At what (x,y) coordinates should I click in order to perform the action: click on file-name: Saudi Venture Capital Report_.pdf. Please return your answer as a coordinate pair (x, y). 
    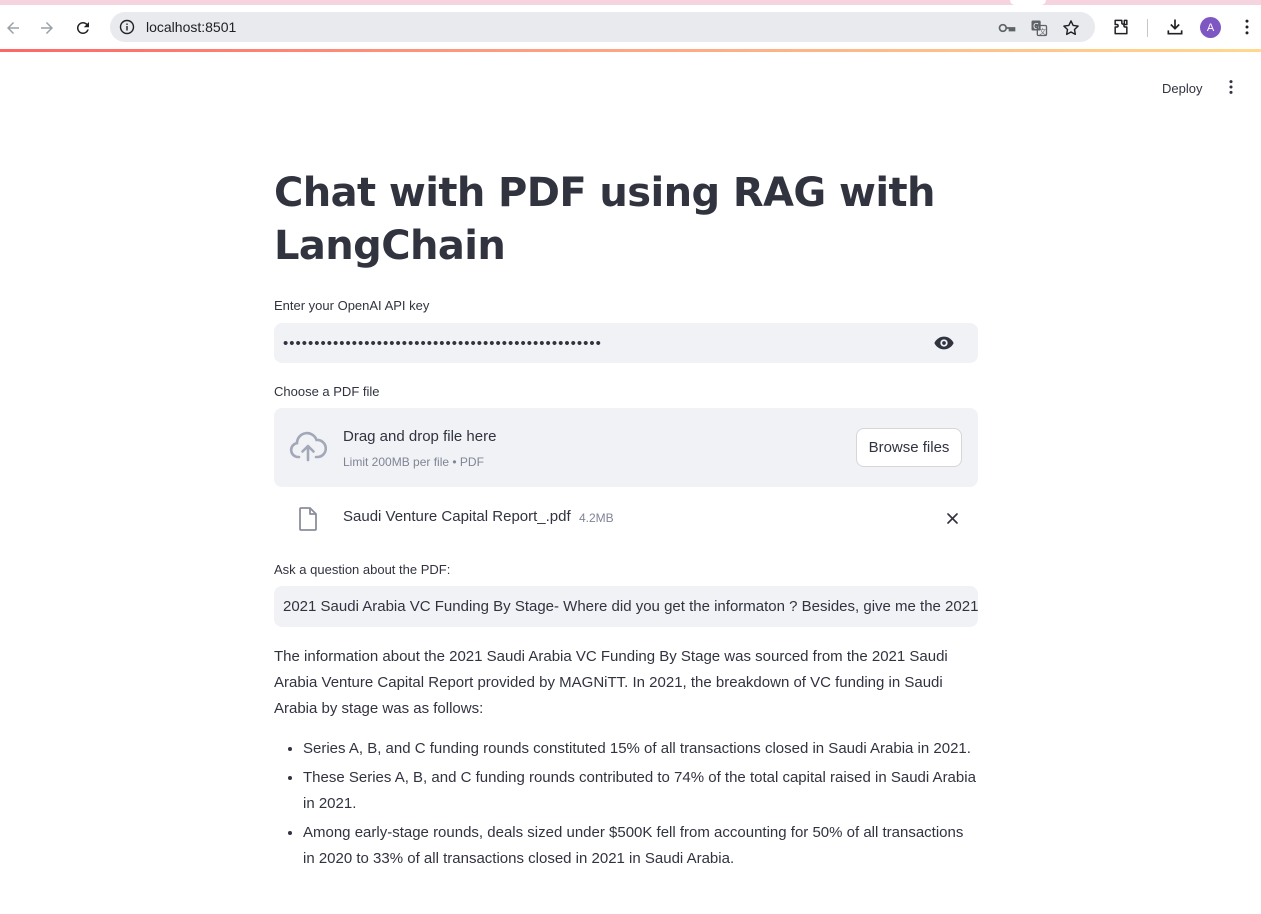
    Looking at the image, I should click on (457, 516).